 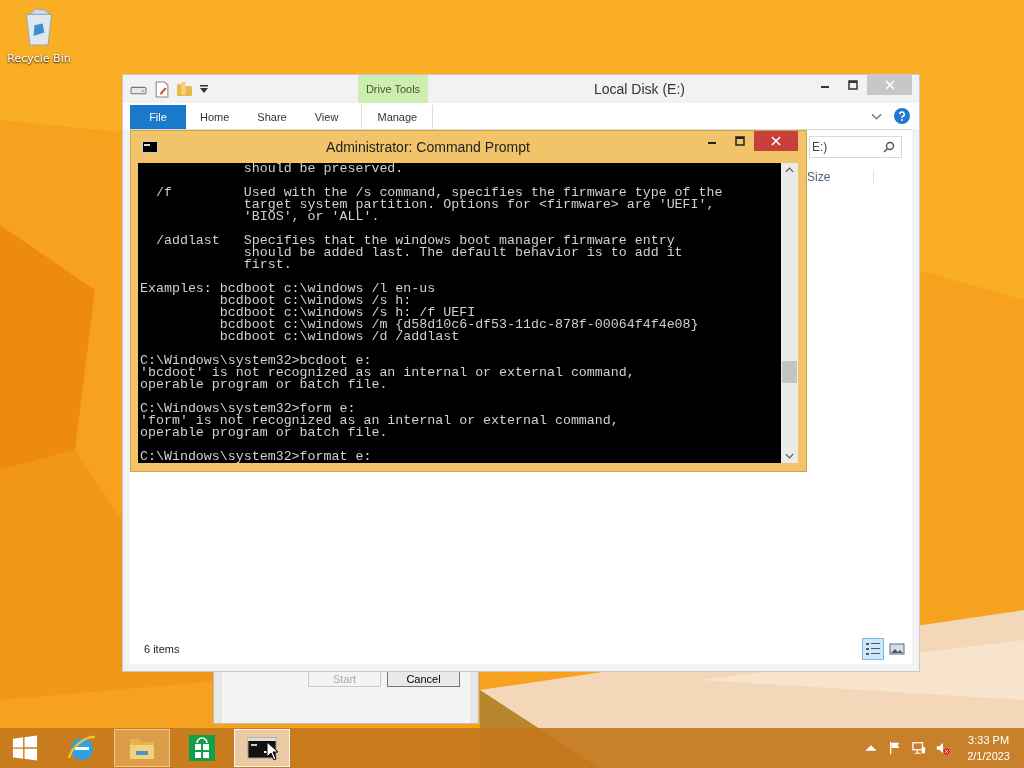 I want to click on ribbon-tab: Manage, so click(x=397, y=117).